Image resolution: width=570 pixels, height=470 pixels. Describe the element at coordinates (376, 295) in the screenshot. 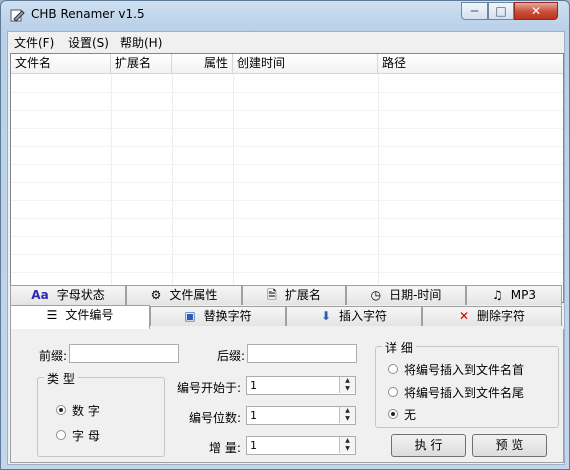

I see `clock-icon: ◷` at that location.